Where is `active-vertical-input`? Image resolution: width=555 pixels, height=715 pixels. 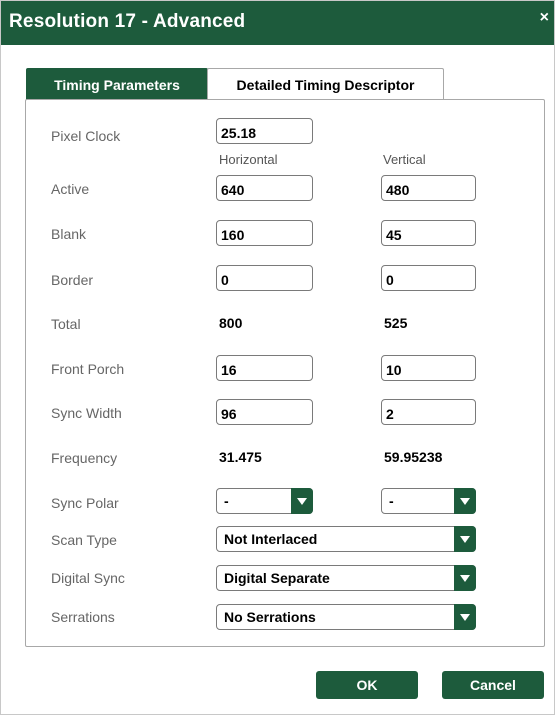 active-vertical-input is located at coordinates (428, 188).